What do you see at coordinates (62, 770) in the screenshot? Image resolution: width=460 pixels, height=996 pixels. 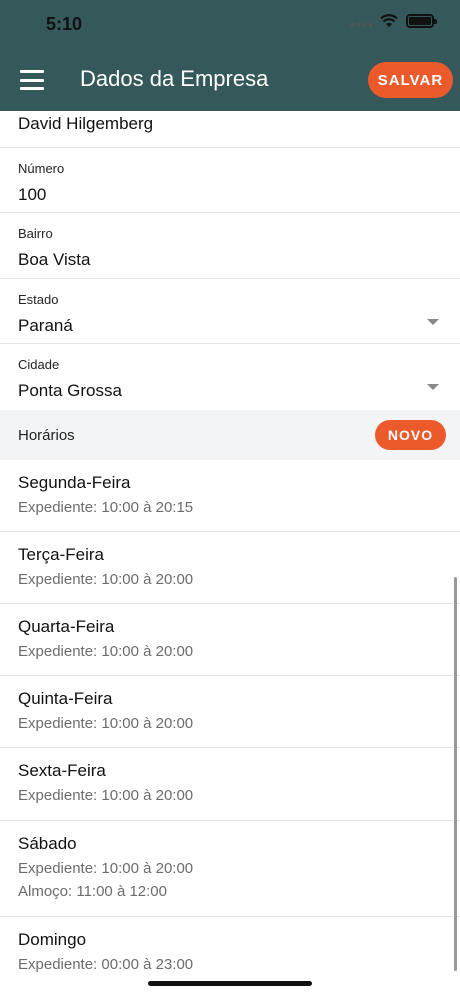 I see `day-name: Sexta-Feira` at bounding box center [62, 770].